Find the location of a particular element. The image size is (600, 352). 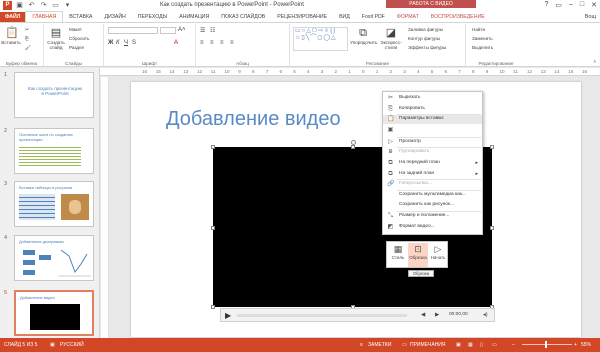

align-left-icon: ≡ is located at coordinates (202, 43).